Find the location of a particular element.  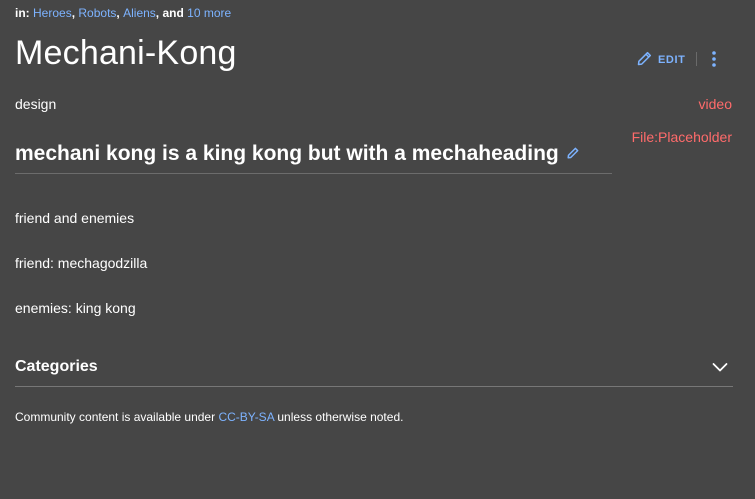

categories-label: Categories is located at coordinates (56, 366).